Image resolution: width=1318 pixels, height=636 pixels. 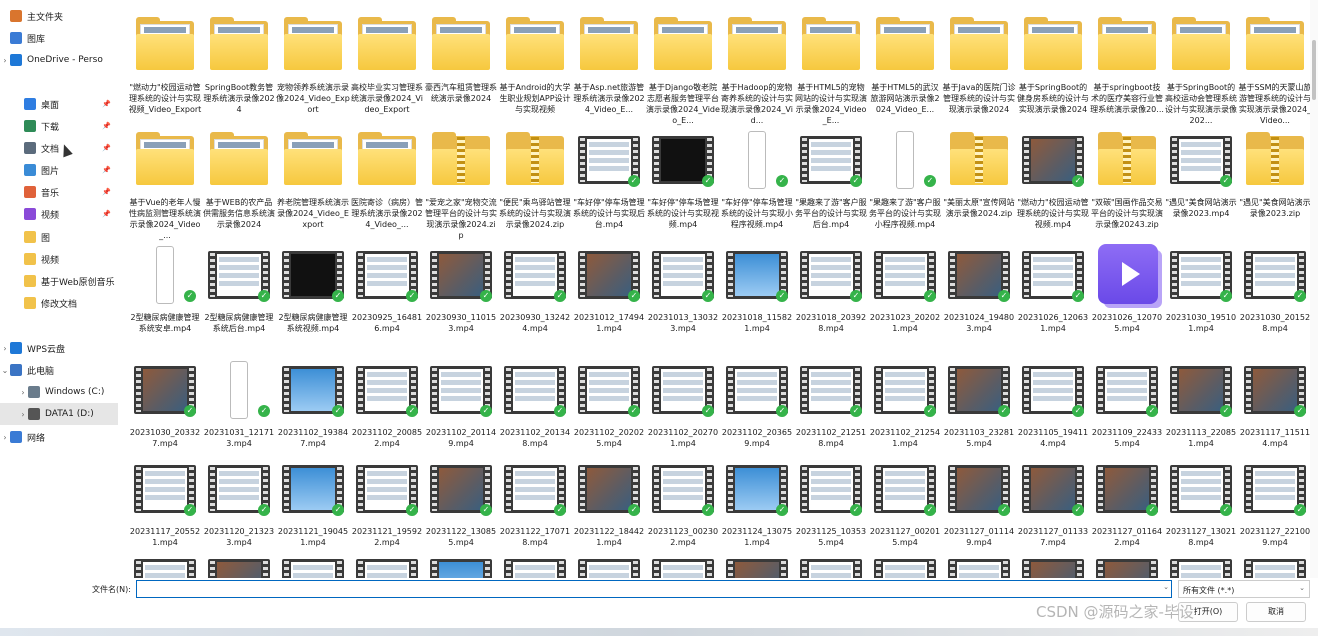 I want to click on sidebar-item: › DATA1 (D:), so click(x=59, y=414).